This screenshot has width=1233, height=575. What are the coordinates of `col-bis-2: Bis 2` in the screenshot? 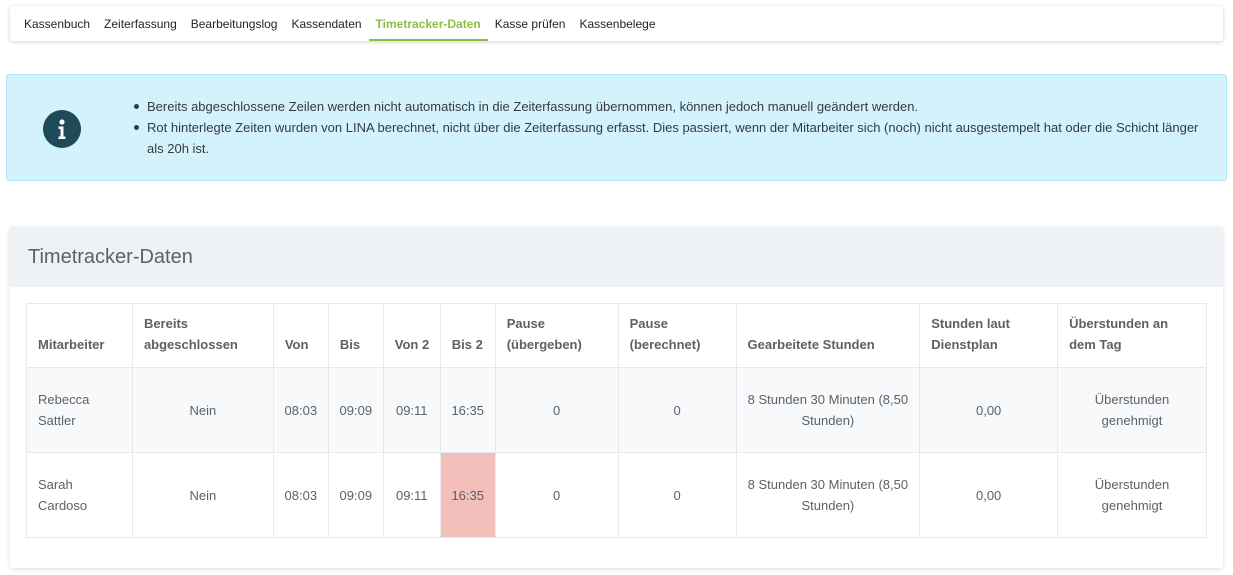 It's located at (467, 335).